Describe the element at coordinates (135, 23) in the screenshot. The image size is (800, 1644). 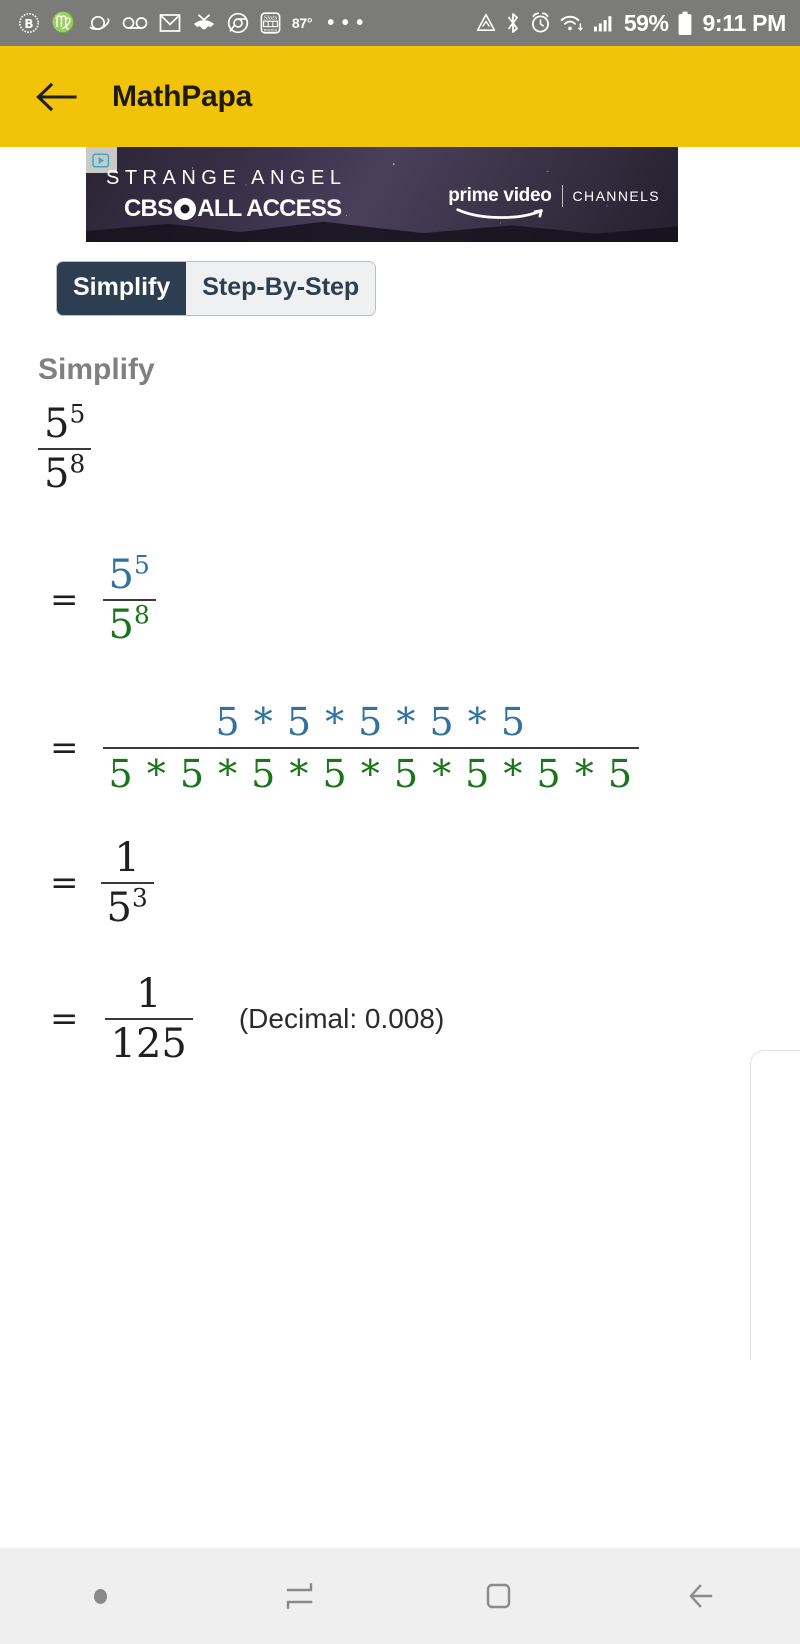
I see `voicemail-icon` at that location.